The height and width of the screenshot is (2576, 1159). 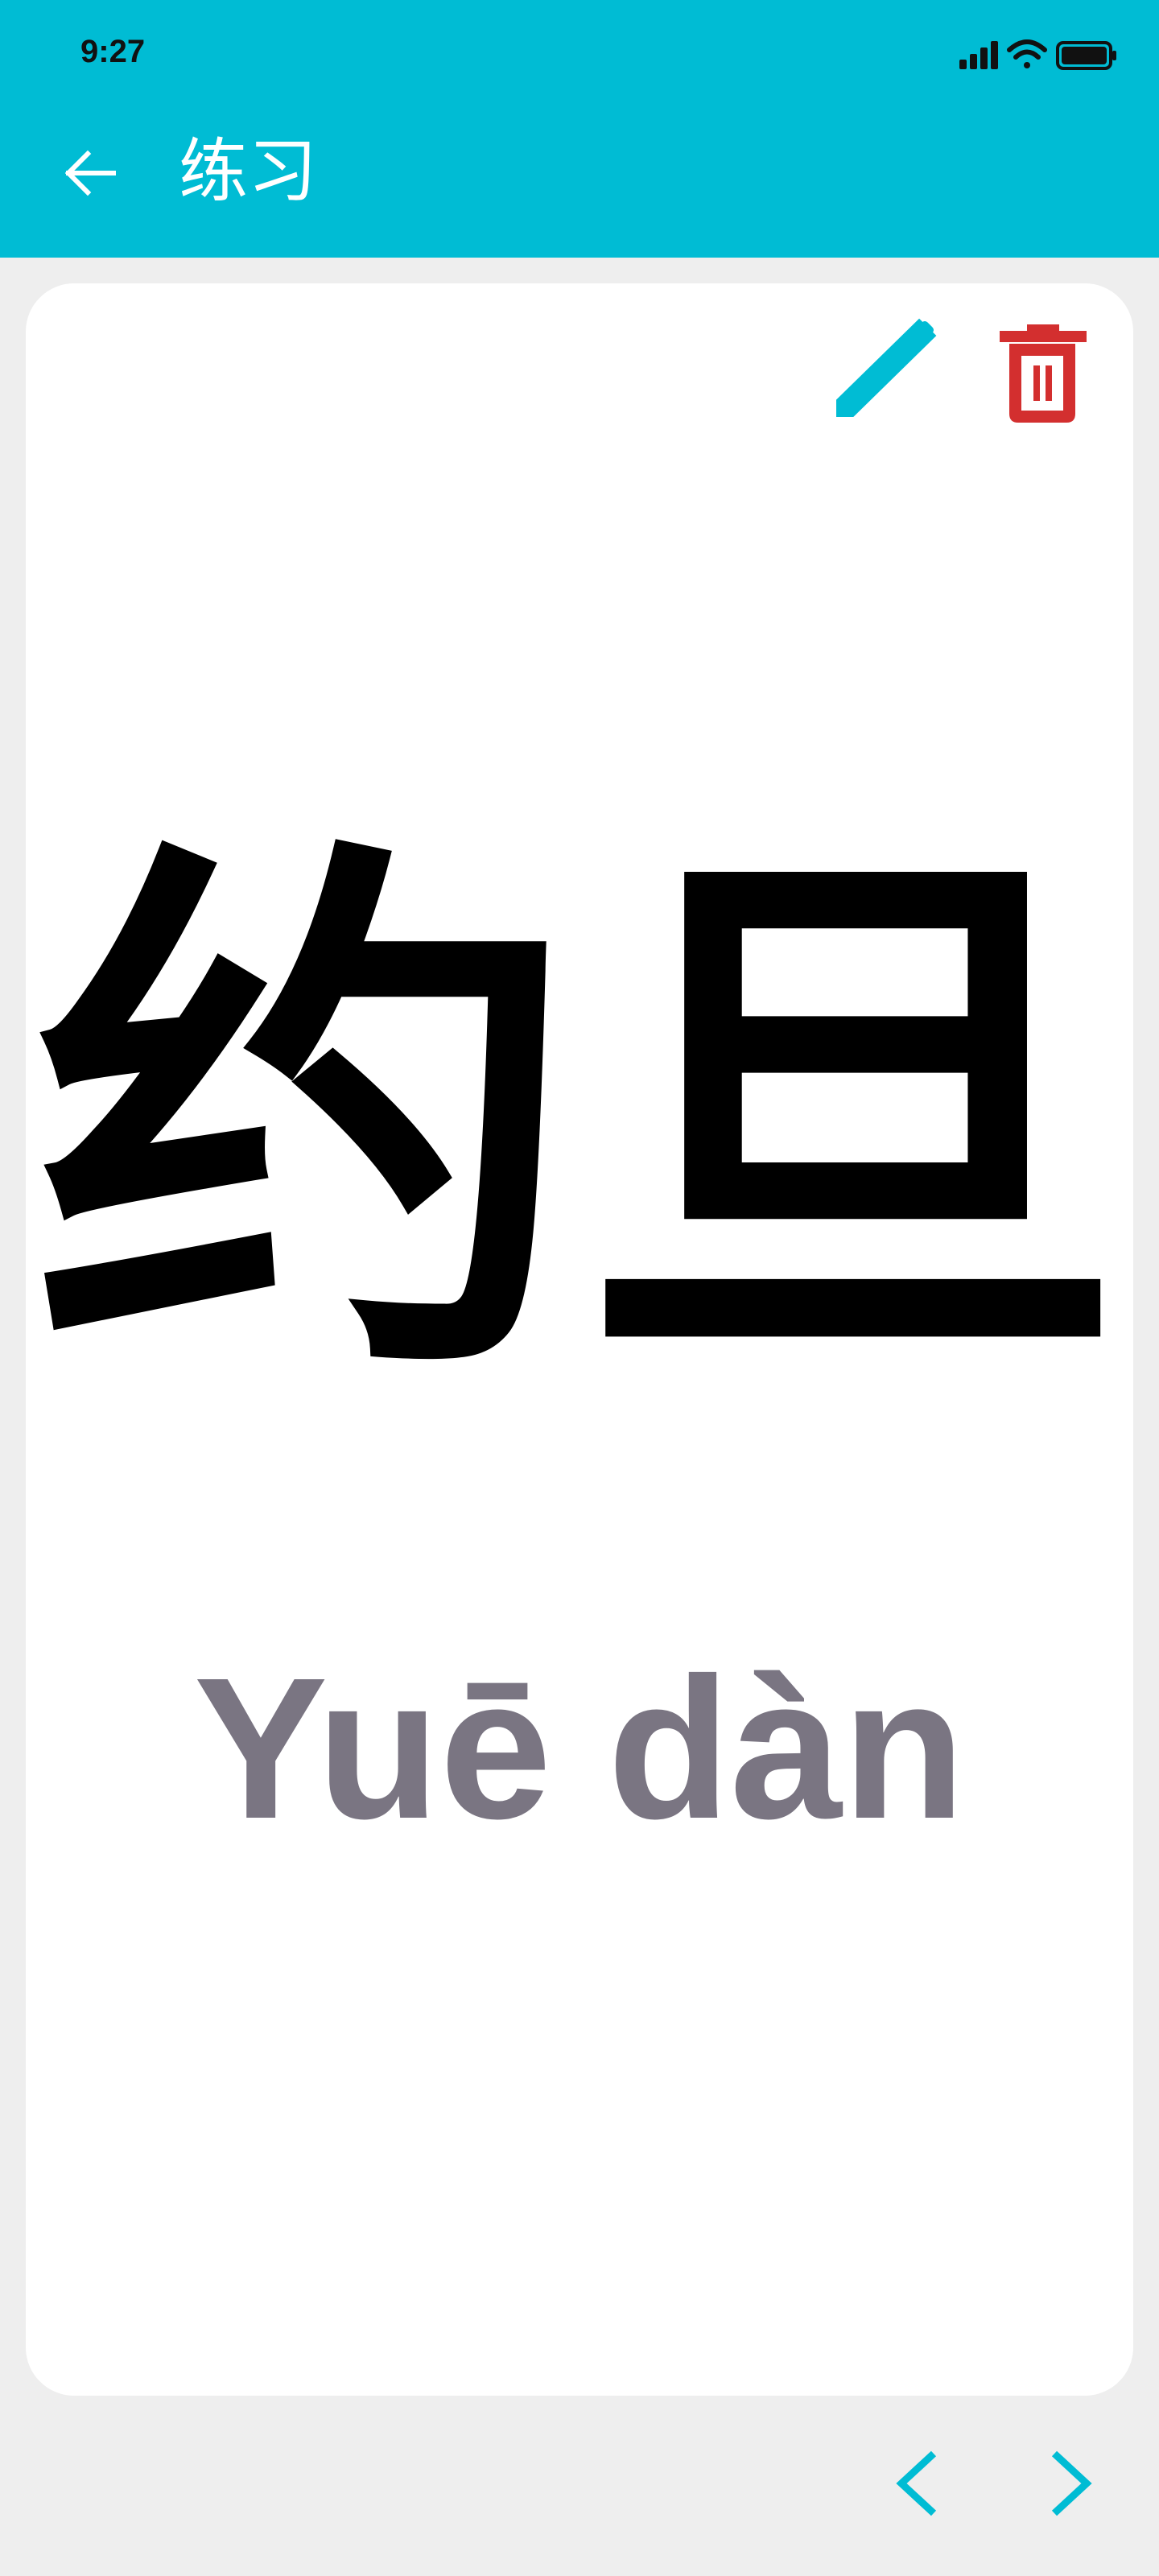 What do you see at coordinates (978, 55) in the screenshot?
I see `signal-icon` at bounding box center [978, 55].